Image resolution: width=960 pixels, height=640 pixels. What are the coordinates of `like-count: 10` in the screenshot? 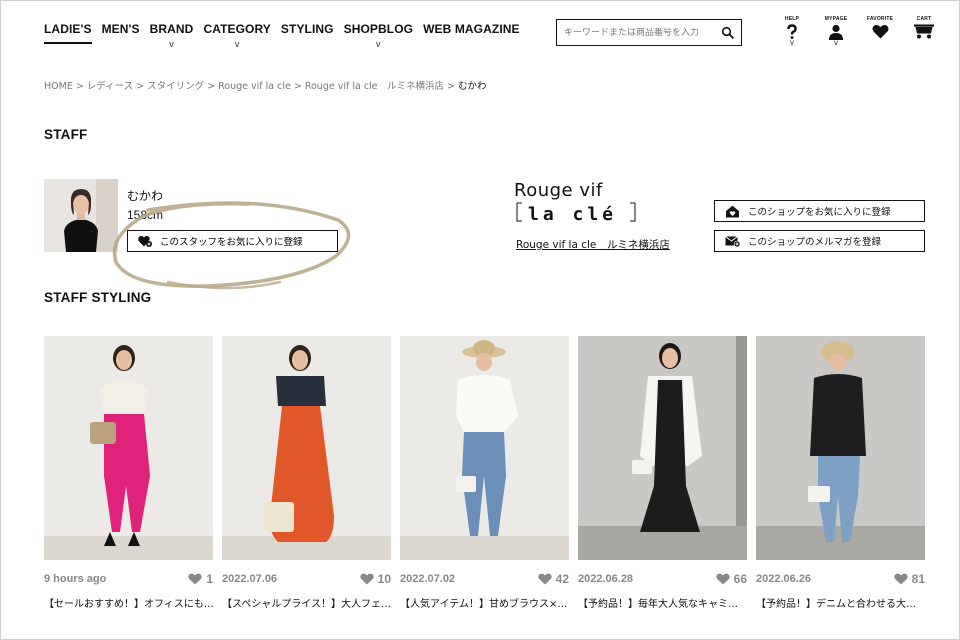 It's located at (375, 579).